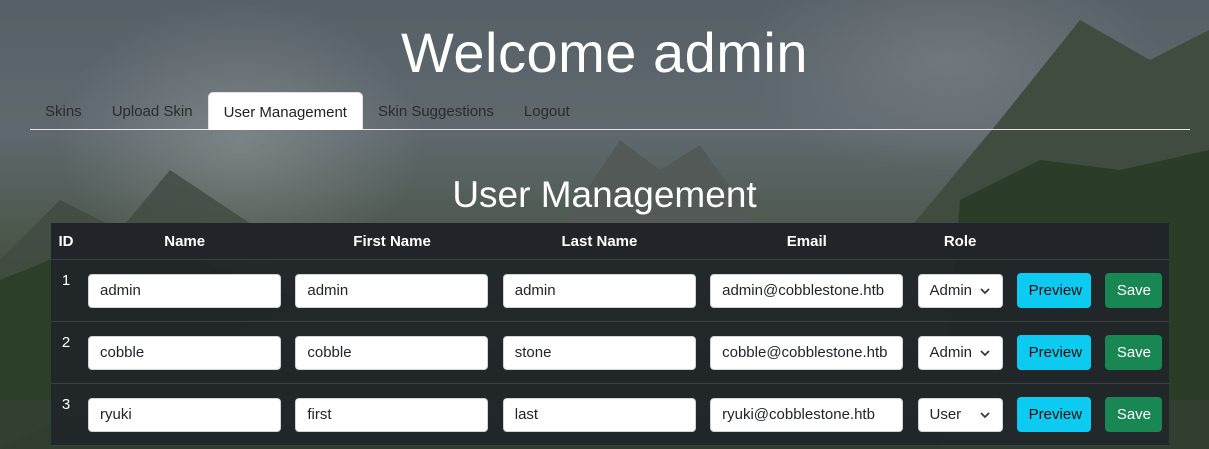 The height and width of the screenshot is (449, 1209). I want to click on column-header-save, so click(1133, 241).